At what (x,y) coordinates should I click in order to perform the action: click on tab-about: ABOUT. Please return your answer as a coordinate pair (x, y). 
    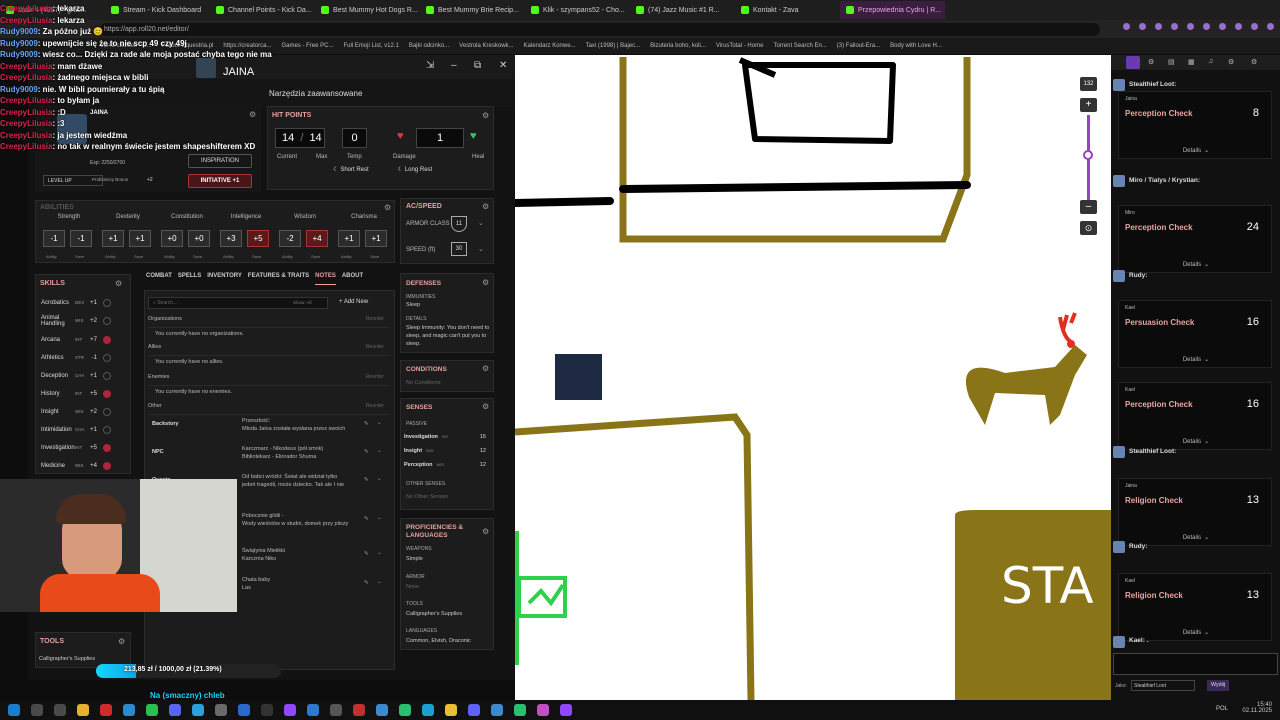
    Looking at the image, I should click on (352, 279).